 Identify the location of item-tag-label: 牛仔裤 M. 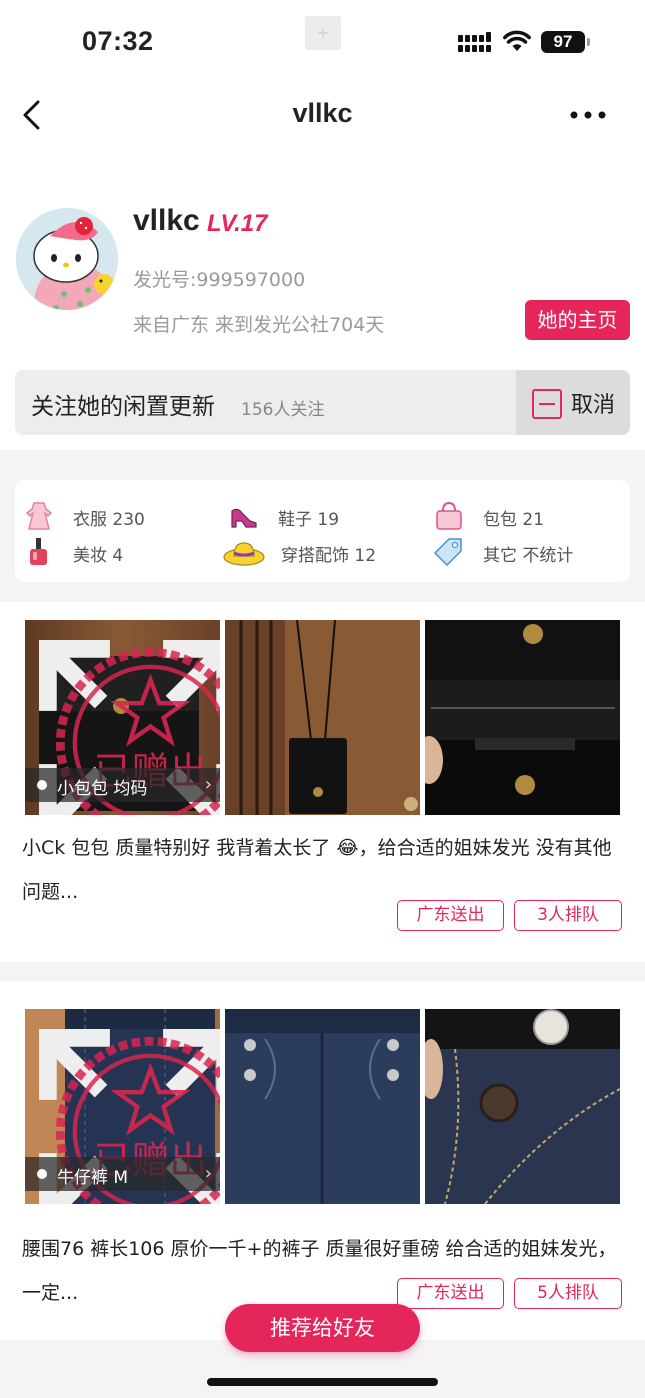
(93, 1178).